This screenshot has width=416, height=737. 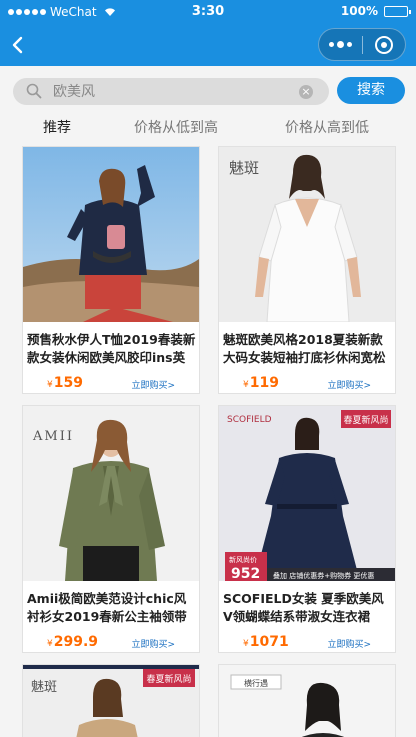 What do you see at coordinates (383, 44) in the screenshot?
I see `target-circle-icon` at bounding box center [383, 44].